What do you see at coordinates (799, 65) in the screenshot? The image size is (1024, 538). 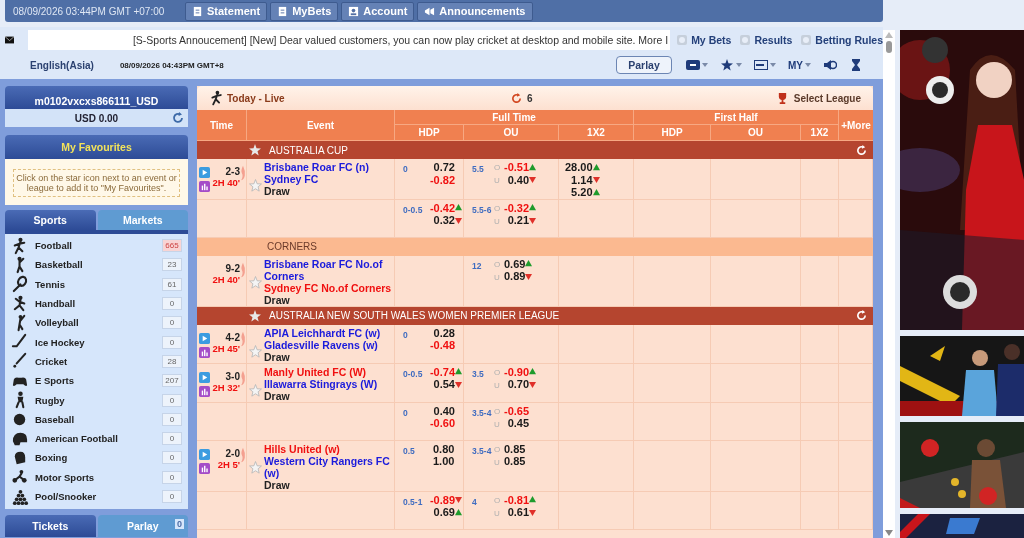 I see `odds-format-button: MY` at bounding box center [799, 65].